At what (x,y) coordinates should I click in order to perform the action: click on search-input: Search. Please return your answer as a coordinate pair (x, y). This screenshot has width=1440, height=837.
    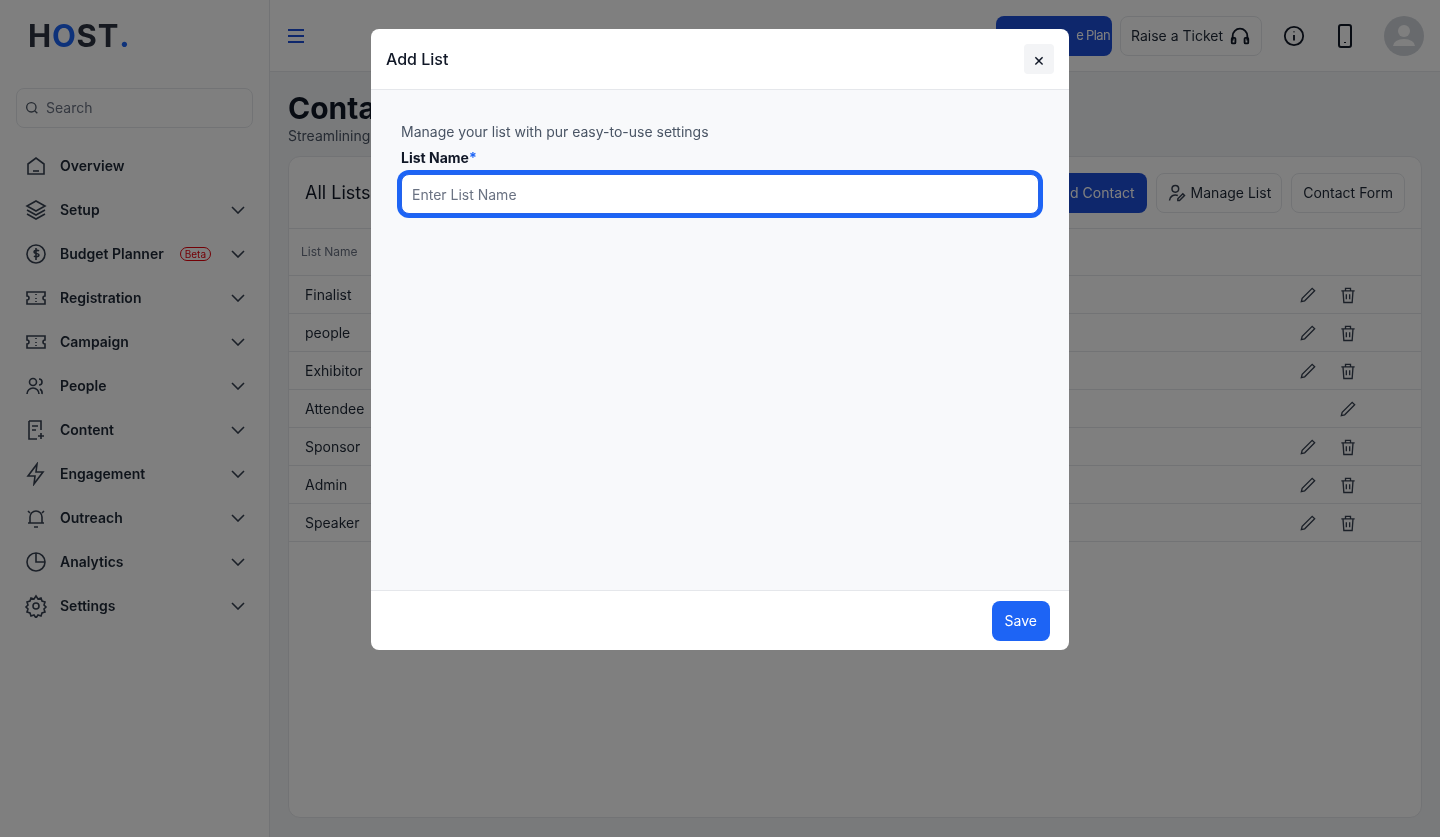
    Looking at the image, I should click on (136, 108).